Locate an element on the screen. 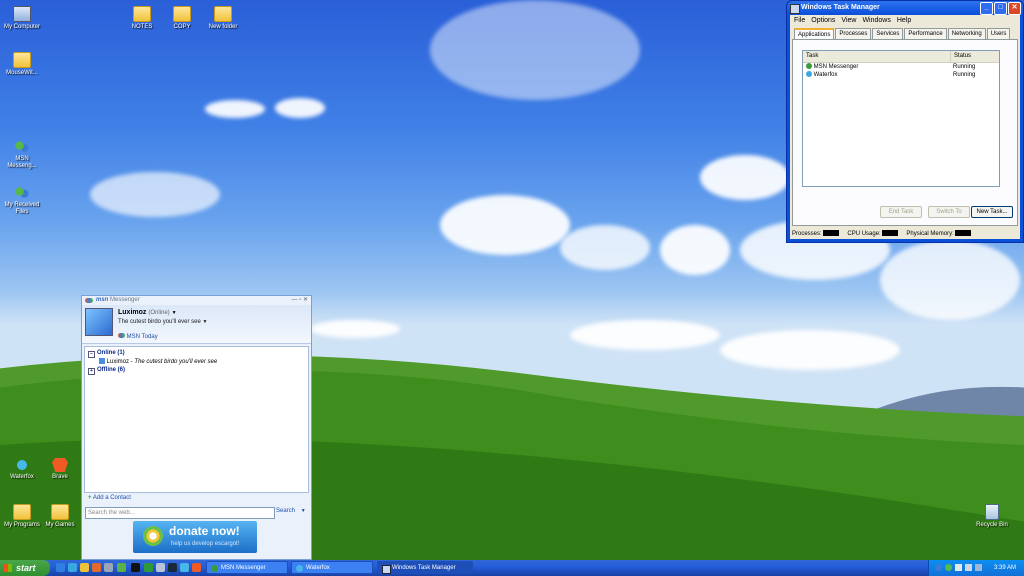 This screenshot has height=576, width=1024. quicklaunch-browser-icon is located at coordinates (72, 567).